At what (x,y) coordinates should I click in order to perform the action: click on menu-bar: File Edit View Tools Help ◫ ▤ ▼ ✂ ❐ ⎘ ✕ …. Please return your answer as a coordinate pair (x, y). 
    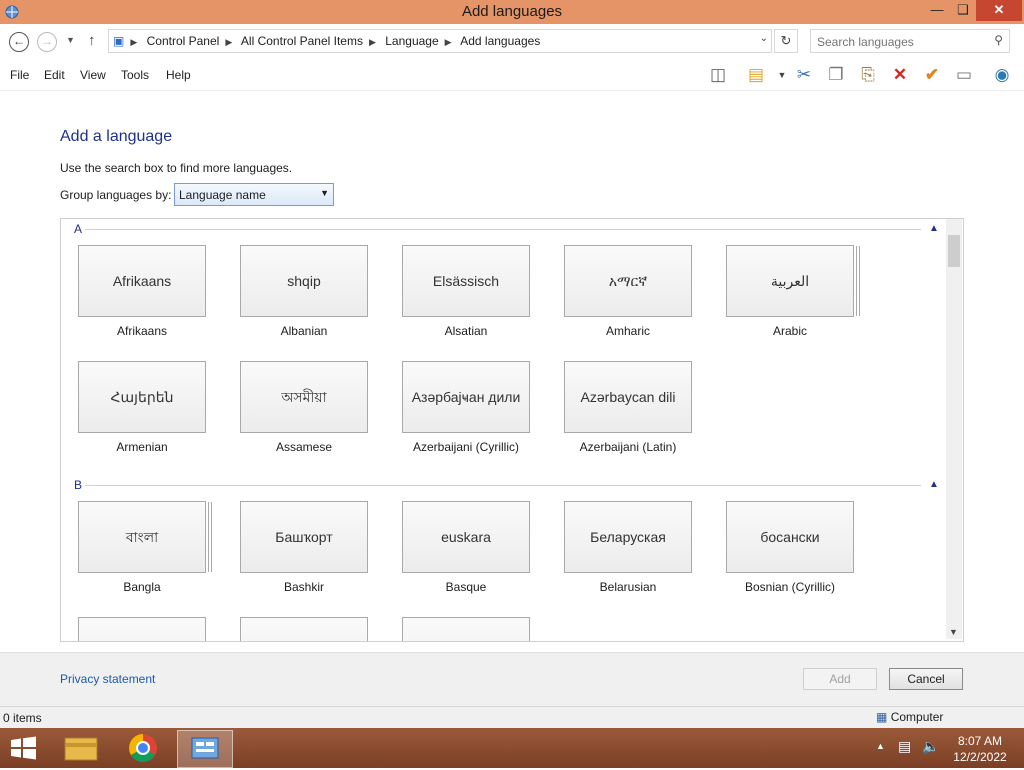
    Looking at the image, I should click on (512, 75).